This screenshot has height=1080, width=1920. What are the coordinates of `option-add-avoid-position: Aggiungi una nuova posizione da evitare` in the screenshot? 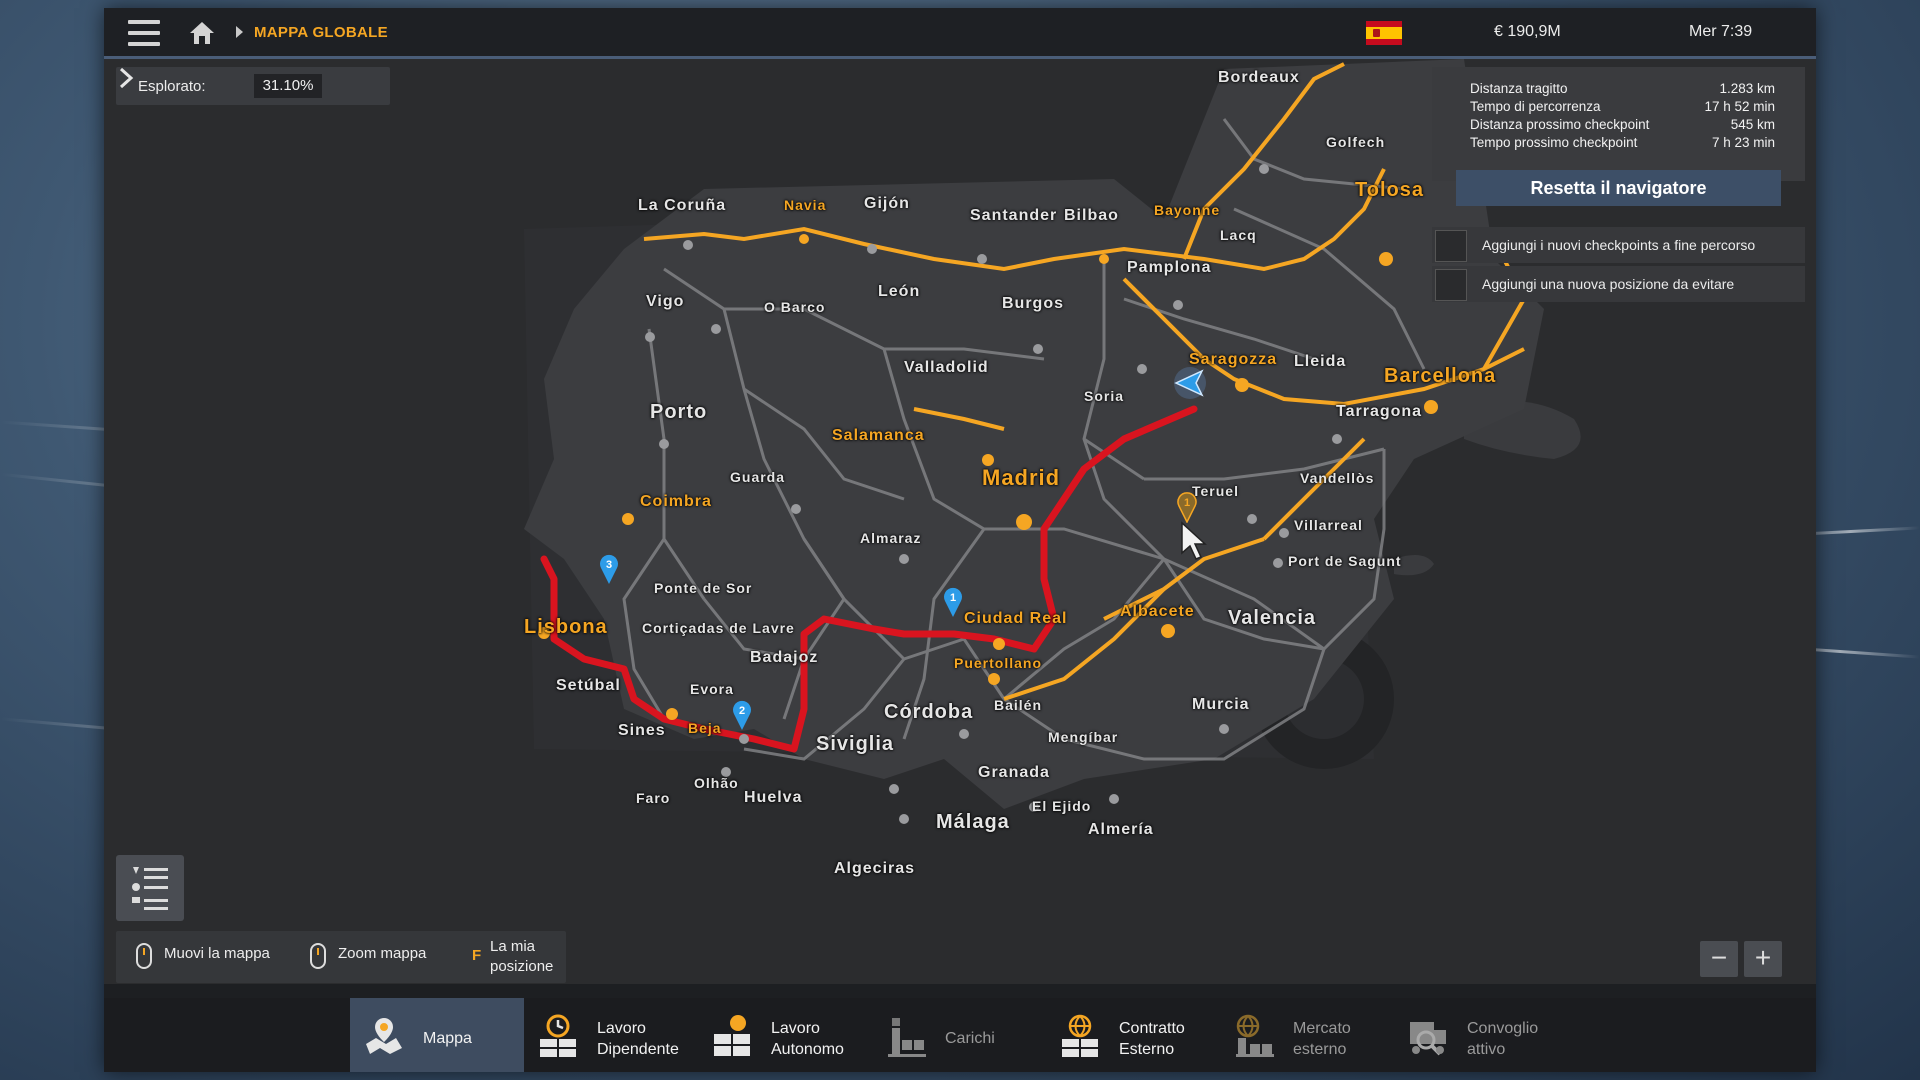 It's located at (1618, 284).